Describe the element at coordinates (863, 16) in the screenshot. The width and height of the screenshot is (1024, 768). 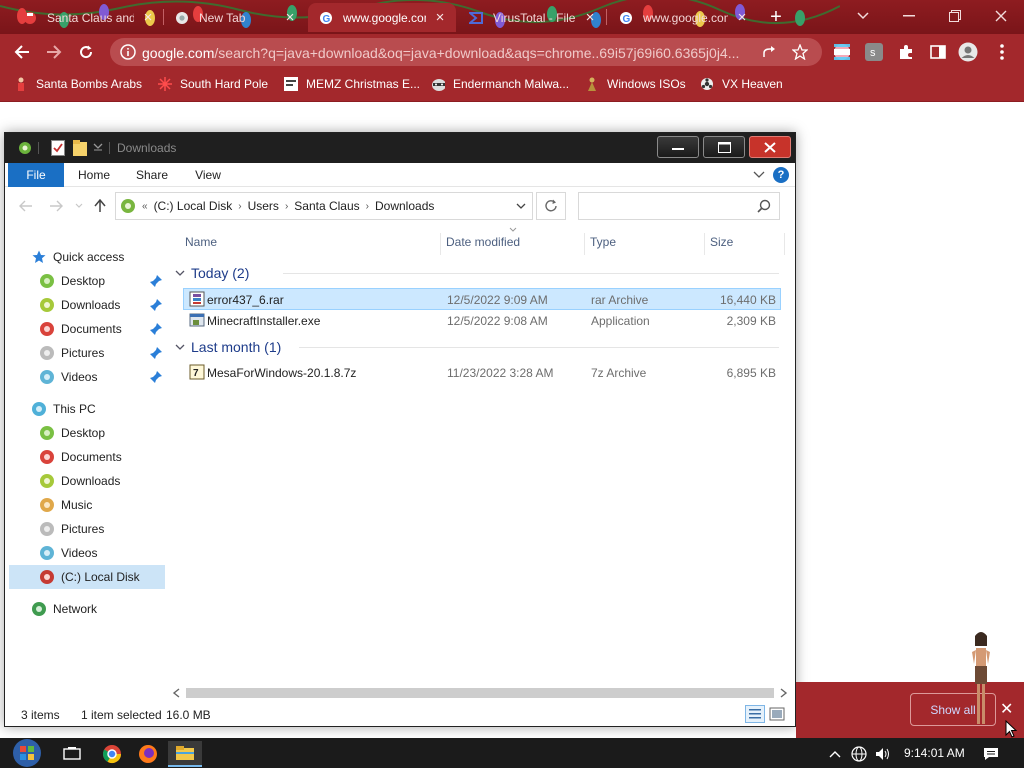
I see `tab-search-chevron-icon` at that location.